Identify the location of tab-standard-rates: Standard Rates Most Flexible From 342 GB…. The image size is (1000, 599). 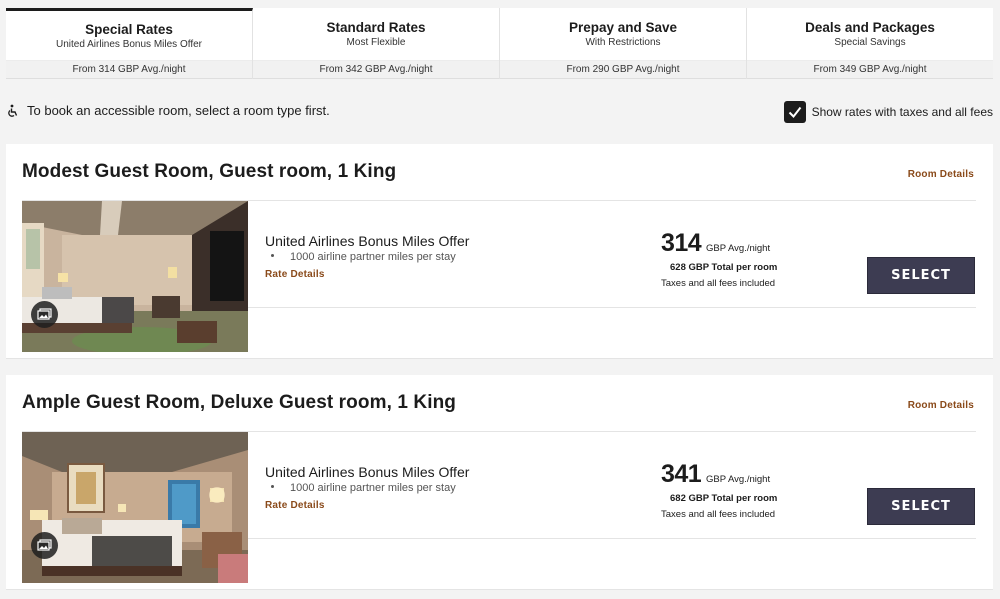
(376, 43).